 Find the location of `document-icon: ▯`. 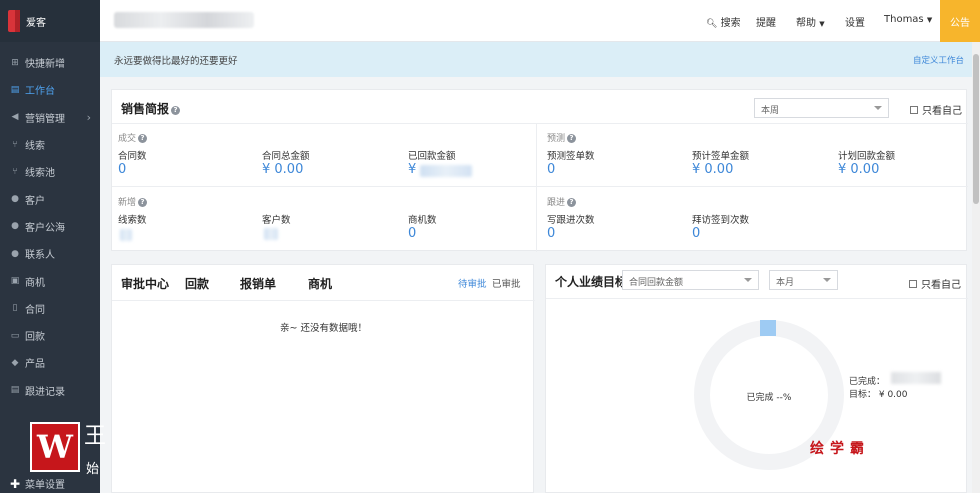

document-icon: ▯ is located at coordinates (15, 308).